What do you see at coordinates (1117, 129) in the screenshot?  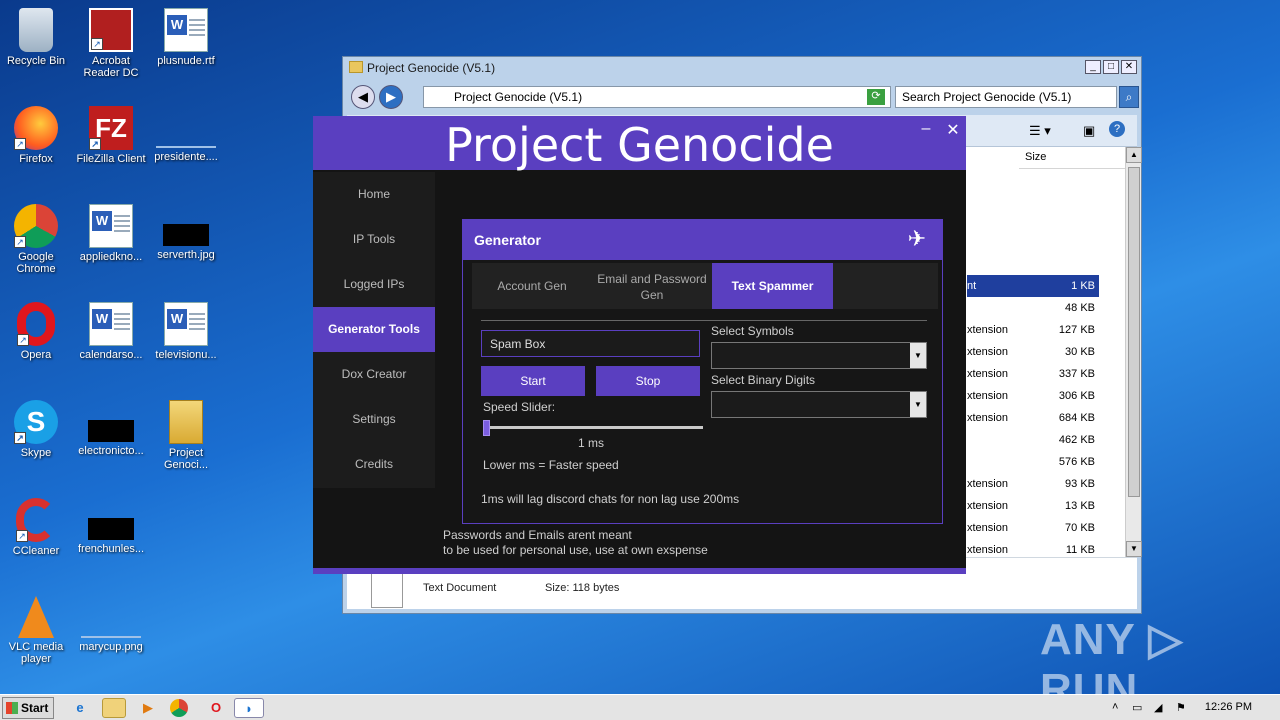 I see `help-icon: ?` at bounding box center [1117, 129].